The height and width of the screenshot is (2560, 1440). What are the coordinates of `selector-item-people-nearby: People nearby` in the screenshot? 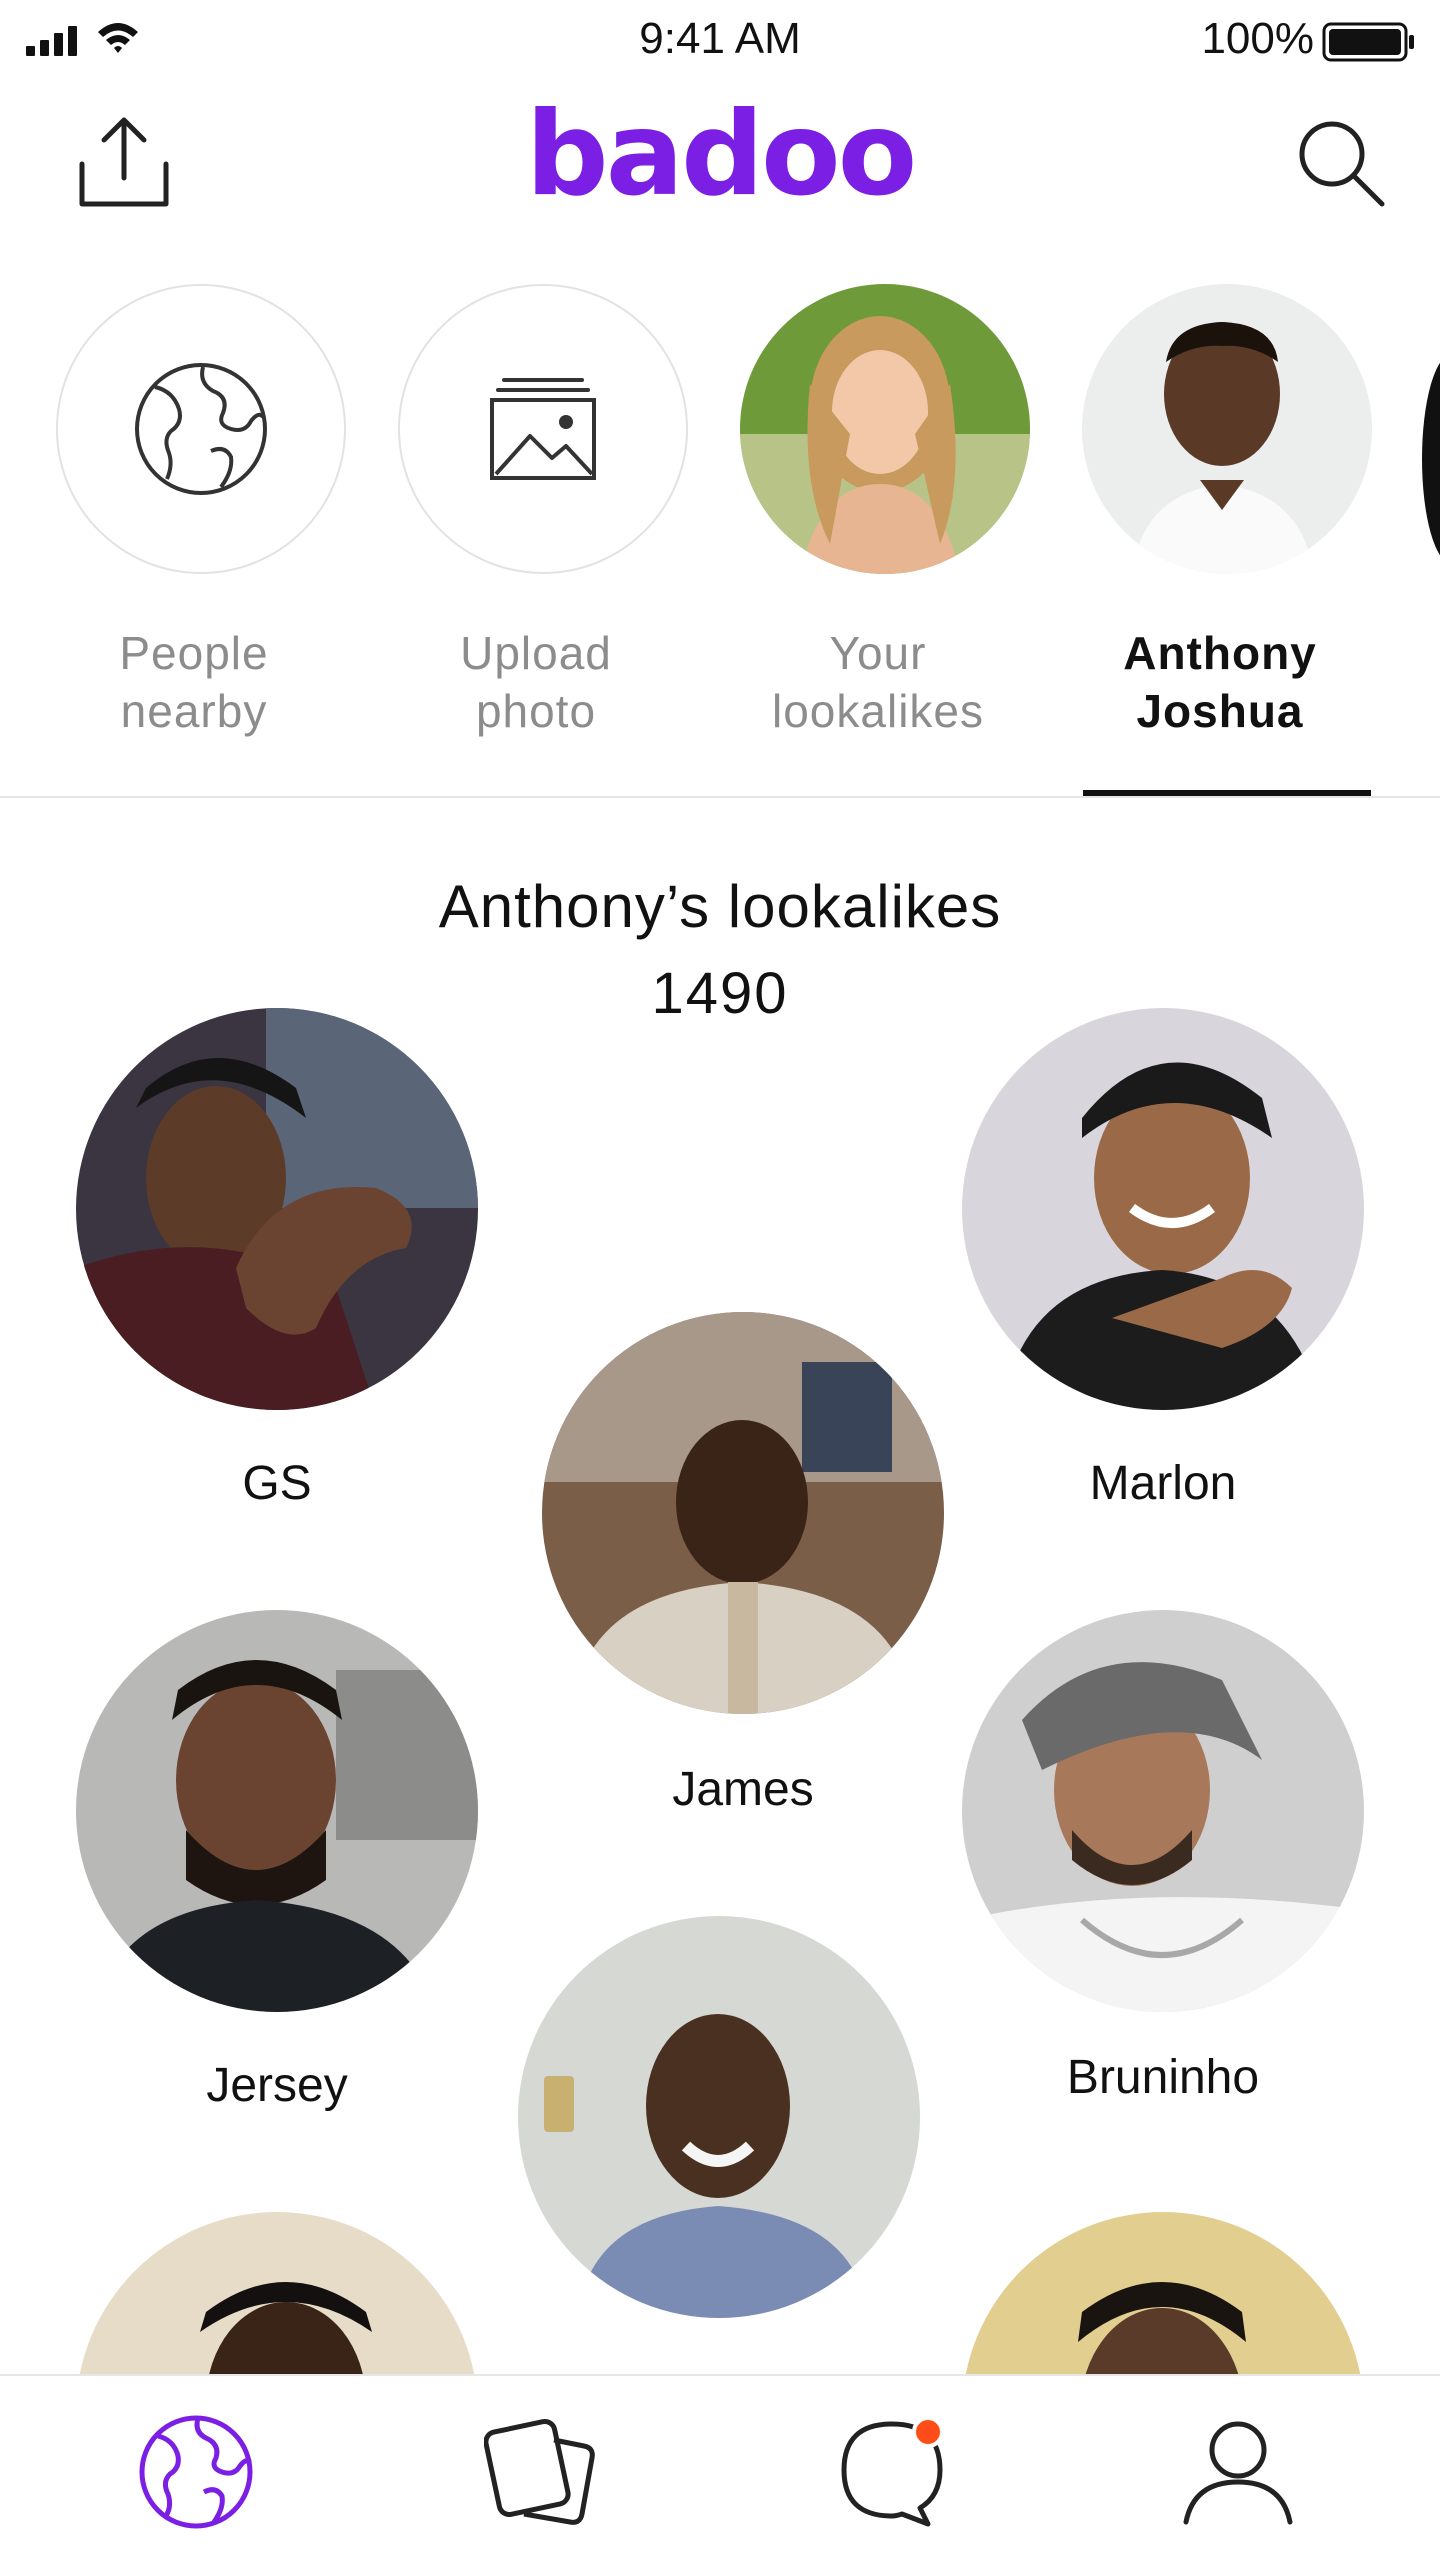 It's located at (195, 541).